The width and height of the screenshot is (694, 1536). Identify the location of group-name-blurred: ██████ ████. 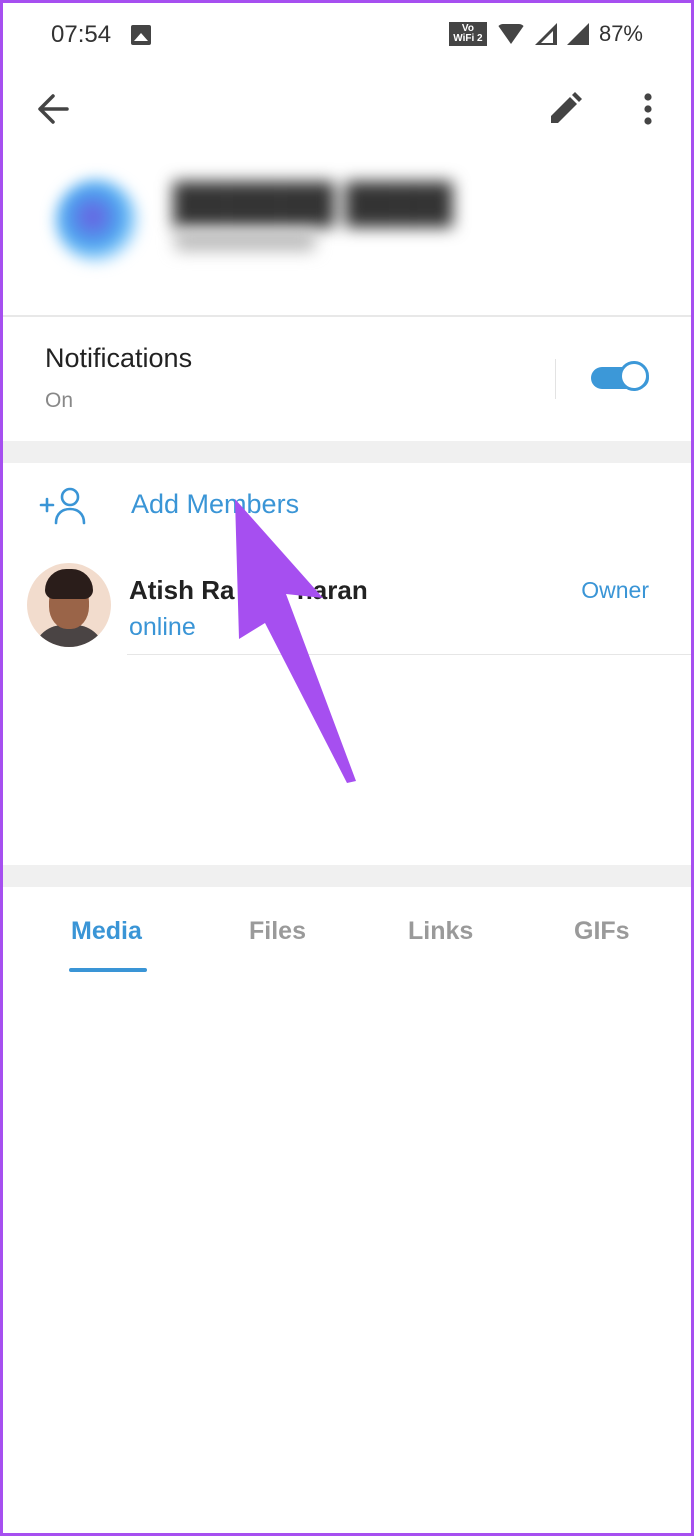
(313, 204).